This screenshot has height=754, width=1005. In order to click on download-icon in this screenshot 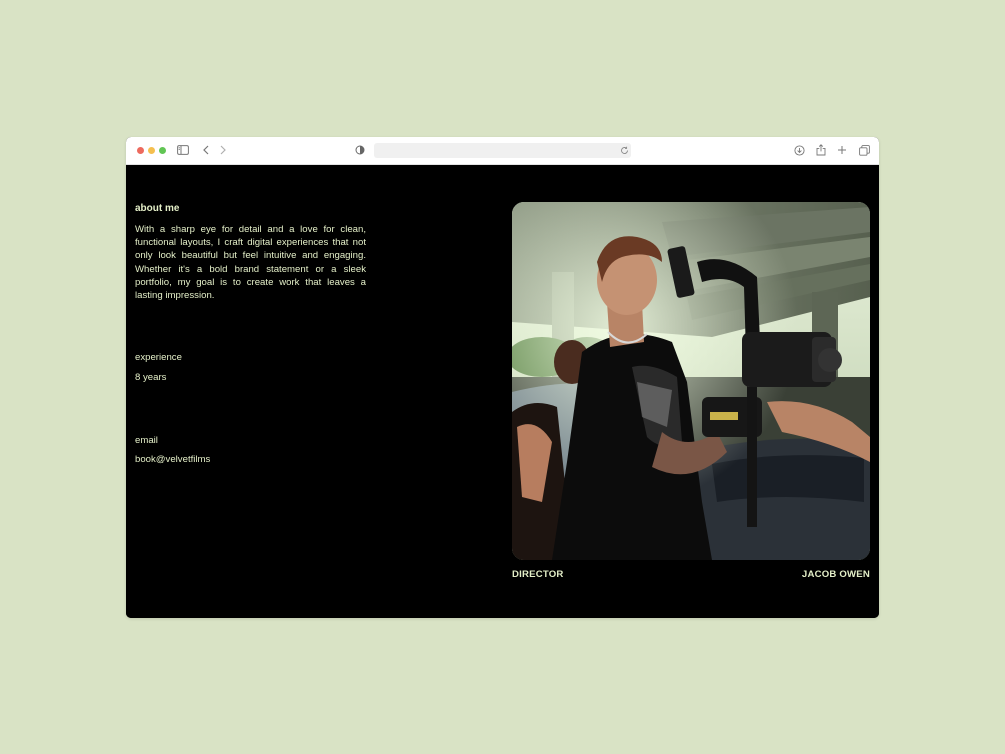, I will do `click(799, 150)`.